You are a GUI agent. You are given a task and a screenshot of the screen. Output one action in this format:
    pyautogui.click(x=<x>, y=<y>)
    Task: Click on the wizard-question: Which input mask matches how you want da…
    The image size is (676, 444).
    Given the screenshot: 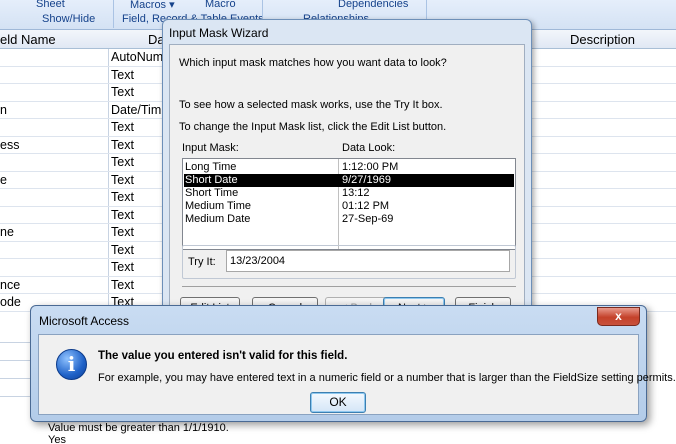 What is the action you would take?
    pyautogui.click(x=313, y=63)
    